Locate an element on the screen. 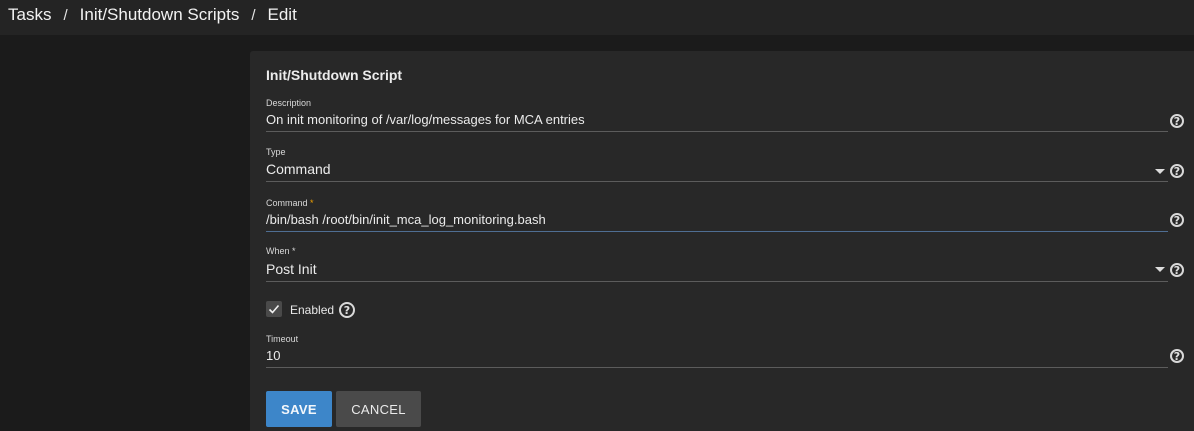 The height and width of the screenshot is (431, 1194). breadcrumb-edit: Edit is located at coordinates (282, 14).